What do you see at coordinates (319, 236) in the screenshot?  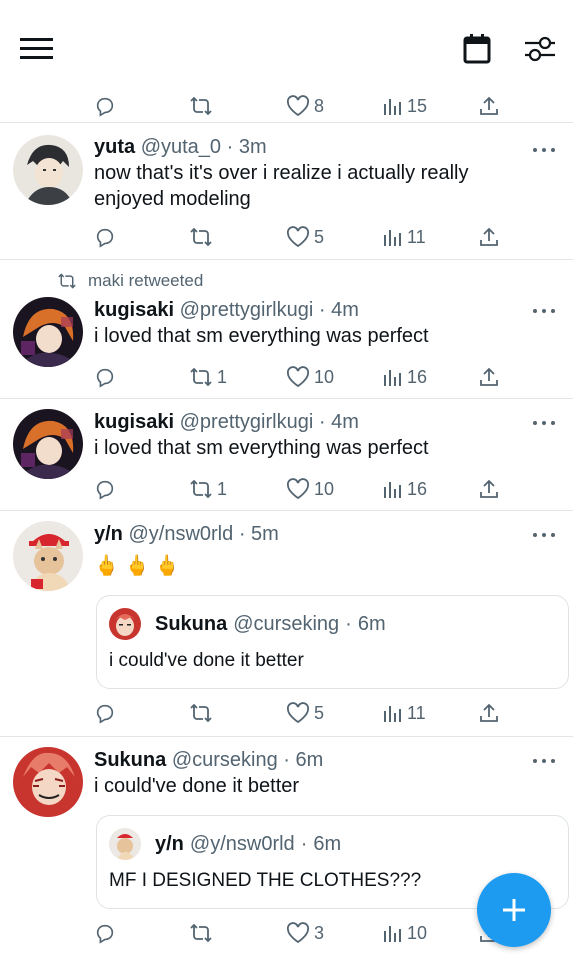 I see `like-count: 5` at bounding box center [319, 236].